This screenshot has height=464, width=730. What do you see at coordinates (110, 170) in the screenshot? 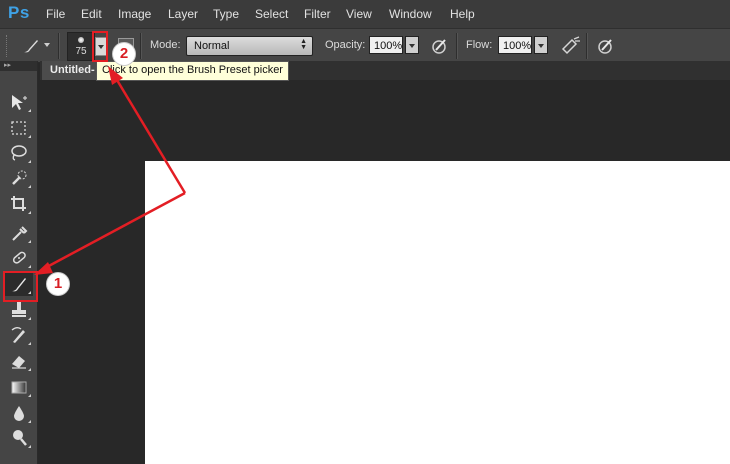
I see `annotation-arrows` at bounding box center [110, 170].